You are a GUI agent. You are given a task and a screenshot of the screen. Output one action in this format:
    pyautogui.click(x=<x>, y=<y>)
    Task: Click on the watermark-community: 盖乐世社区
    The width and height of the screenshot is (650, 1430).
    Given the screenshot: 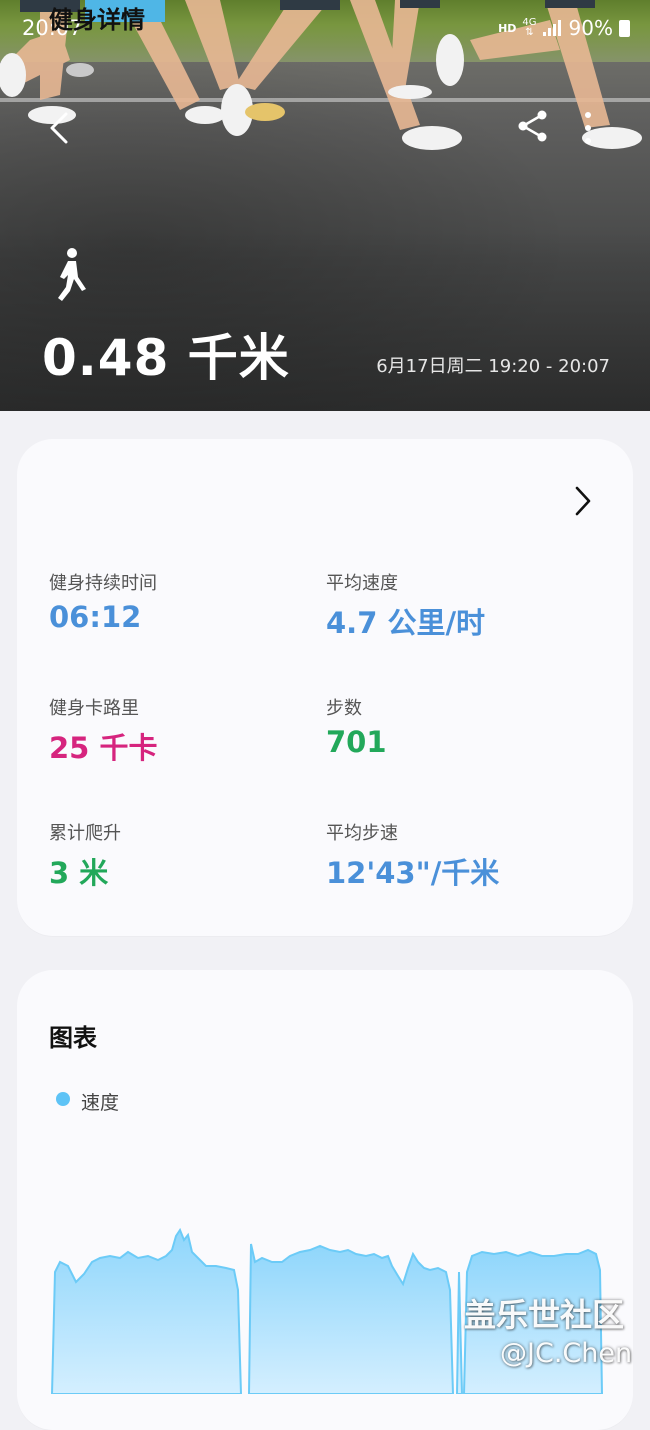 What is the action you would take?
    pyautogui.click(x=544, y=1315)
    